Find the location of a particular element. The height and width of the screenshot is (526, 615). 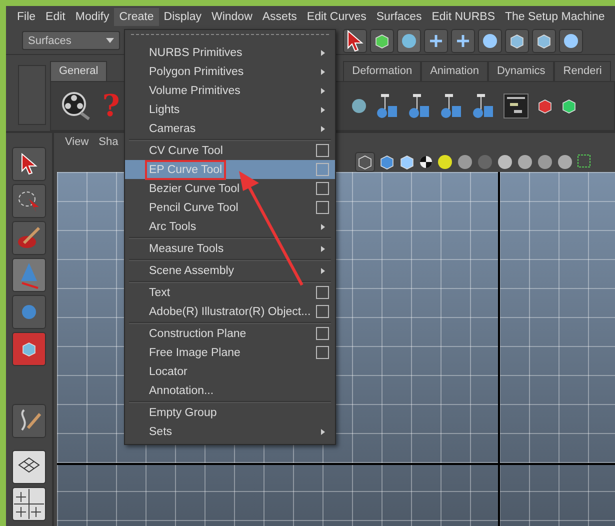

menu-item: Surfaces is located at coordinates (399, 17).